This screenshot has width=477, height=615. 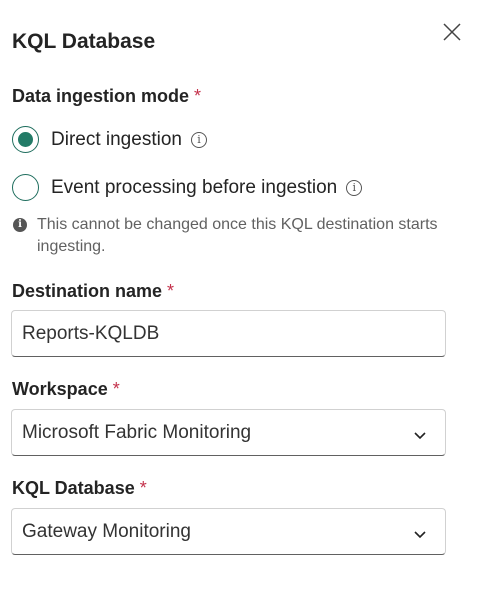 What do you see at coordinates (452, 32) in the screenshot?
I see `close-icon` at bounding box center [452, 32].